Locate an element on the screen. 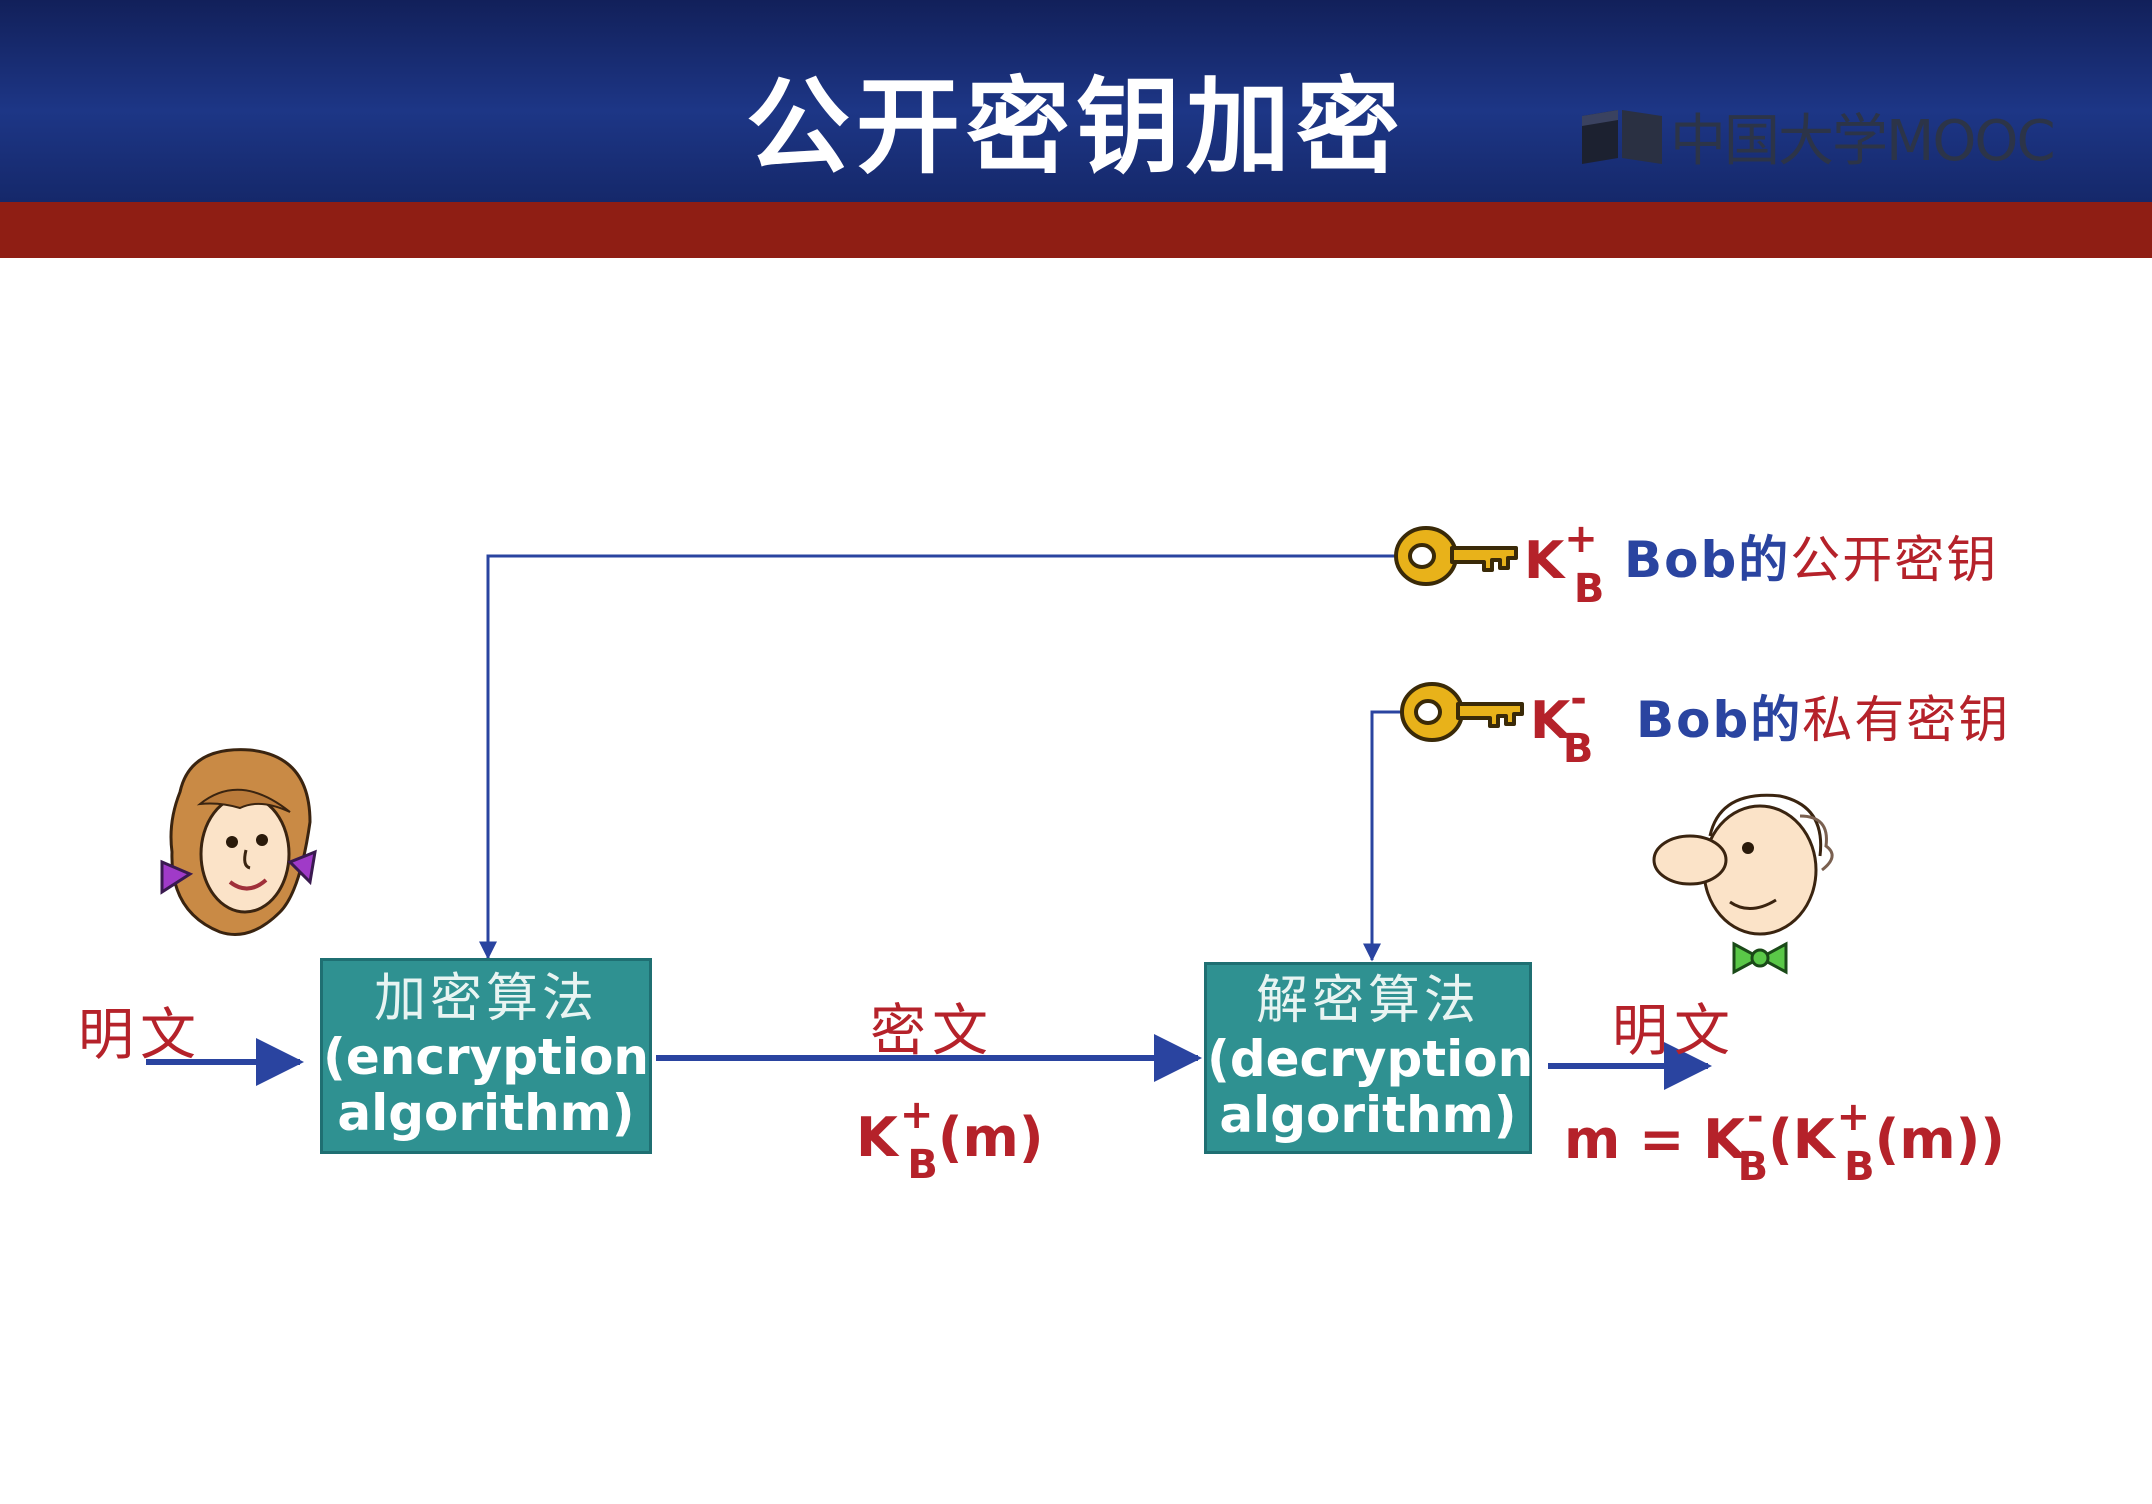 This screenshot has width=2152, height=1504. alice-avatar is located at coordinates (238, 842).